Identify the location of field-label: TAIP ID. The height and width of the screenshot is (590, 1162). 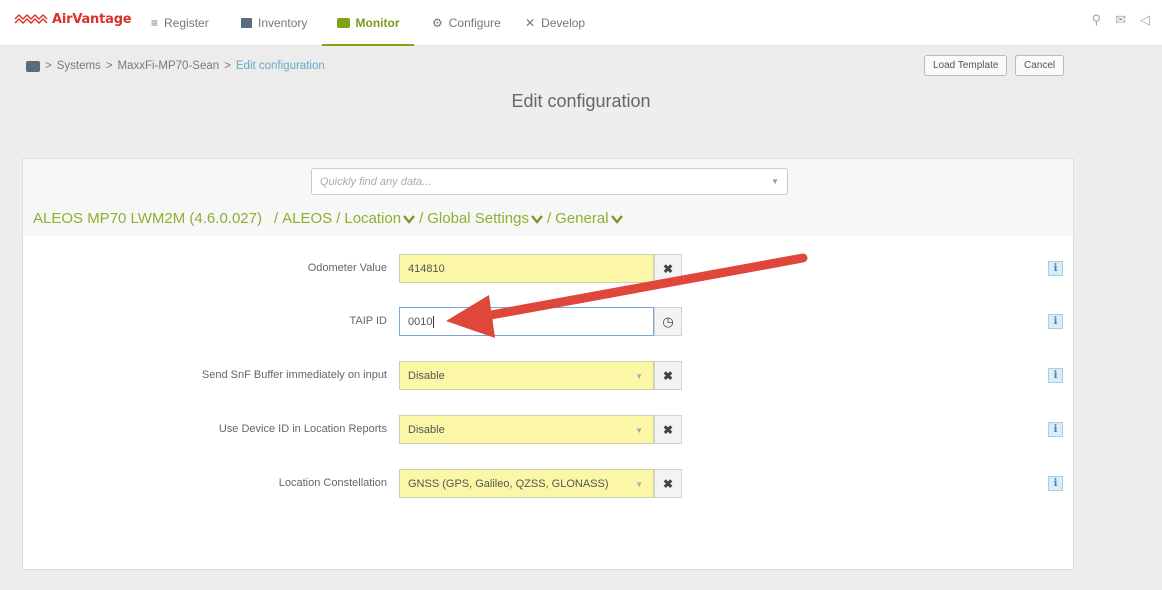
(368, 321).